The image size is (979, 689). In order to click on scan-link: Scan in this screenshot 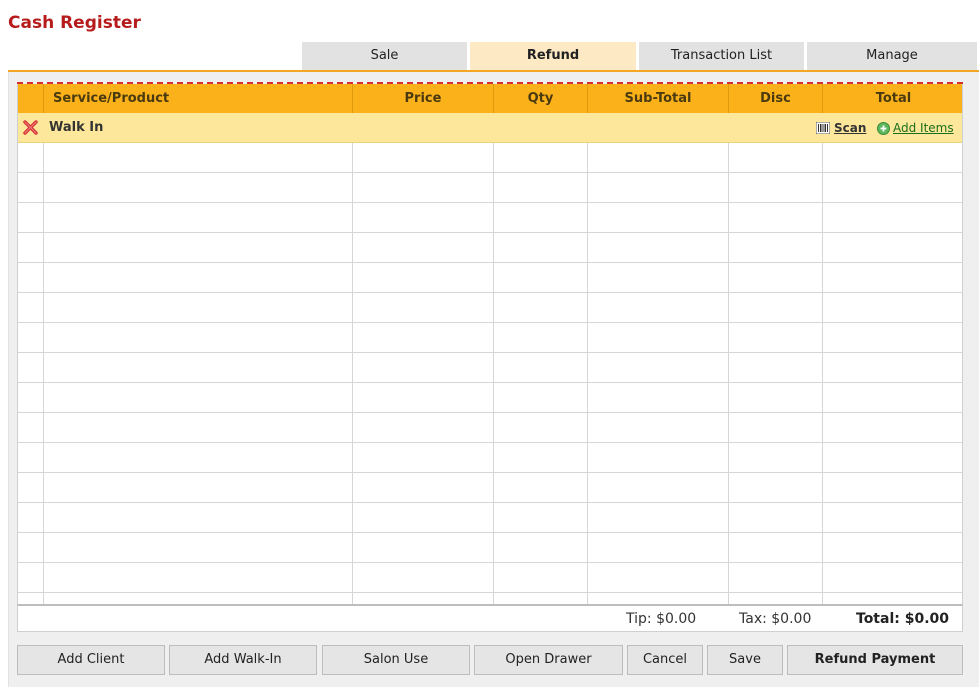, I will do `click(841, 128)`.